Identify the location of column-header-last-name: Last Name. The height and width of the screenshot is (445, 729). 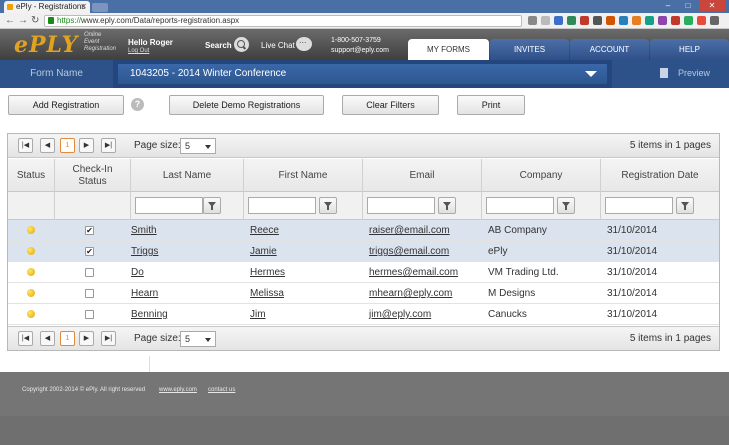
(187, 175).